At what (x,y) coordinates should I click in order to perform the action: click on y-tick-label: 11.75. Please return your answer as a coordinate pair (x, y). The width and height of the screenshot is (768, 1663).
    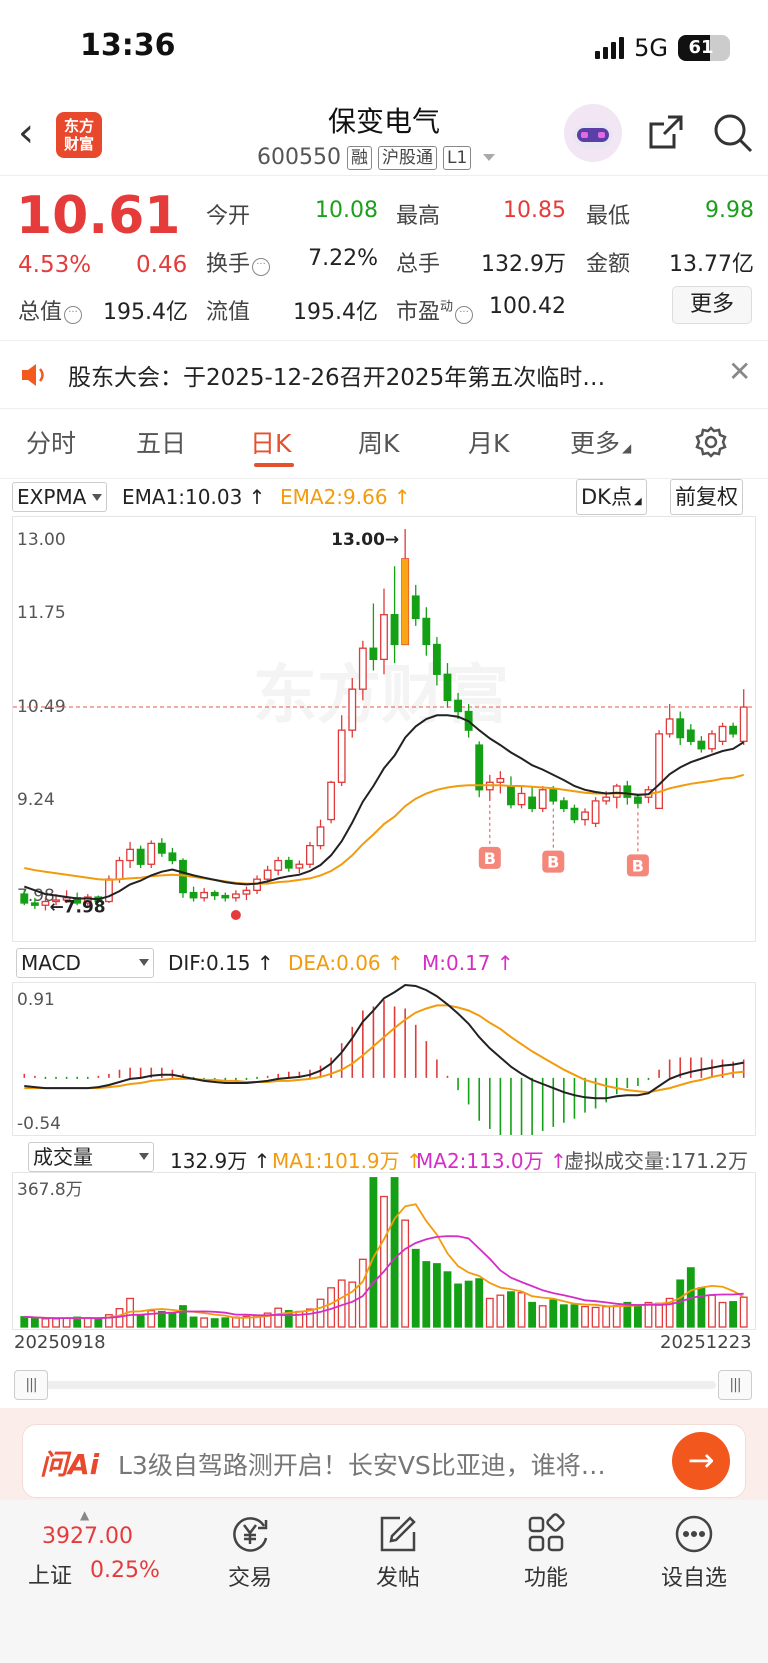
    Looking at the image, I should click on (41, 613).